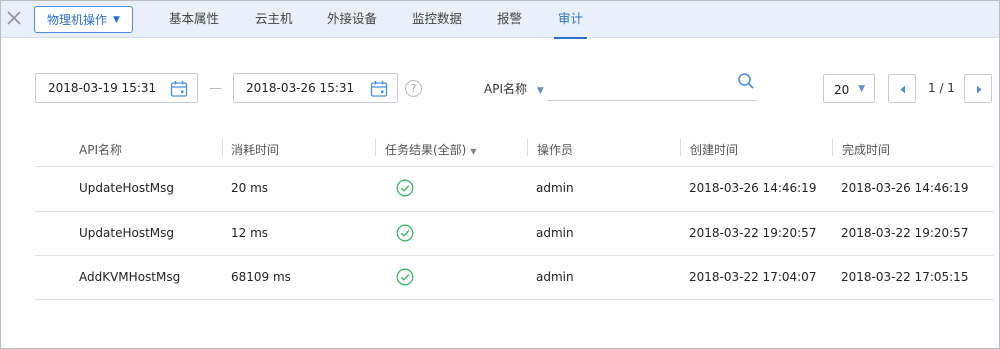  What do you see at coordinates (866, 149) in the screenshot?
I see `column-header-finished-time: 完成时间` at bounding box center [866, 149].